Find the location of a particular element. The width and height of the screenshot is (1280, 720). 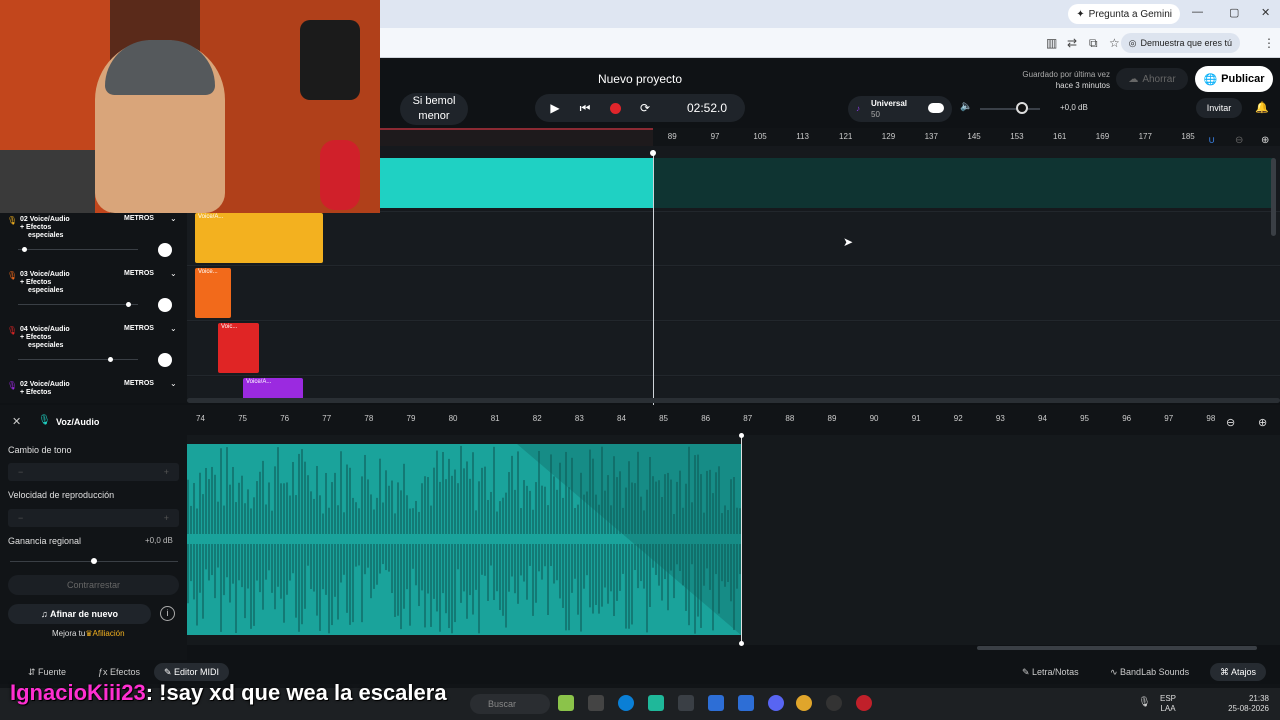

editor-hscroll is located at coordinates (1117, 648).